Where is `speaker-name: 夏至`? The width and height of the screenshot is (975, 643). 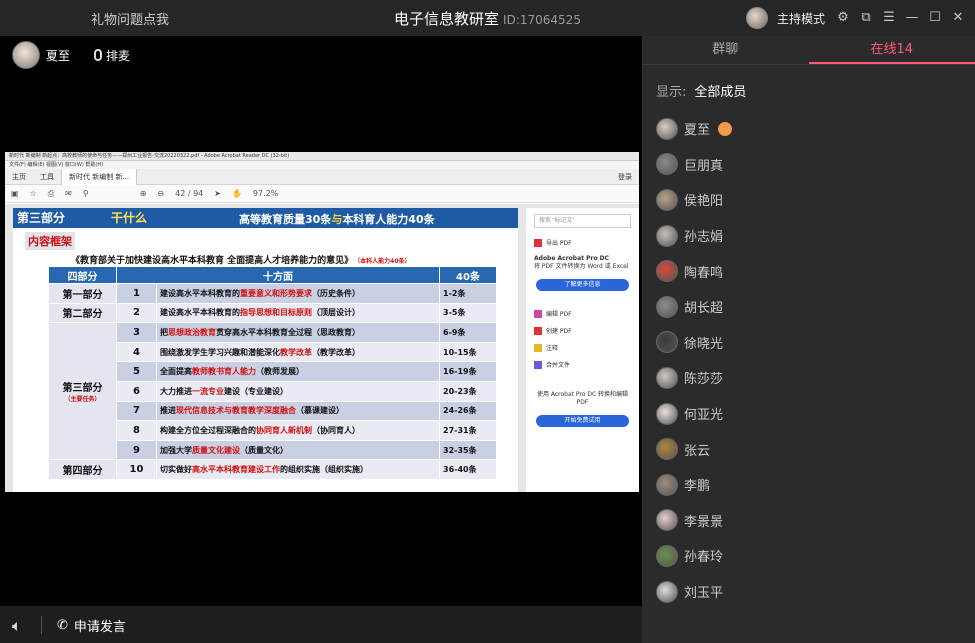 speaker-name: 夏至 is located at coordinates (58, 55).